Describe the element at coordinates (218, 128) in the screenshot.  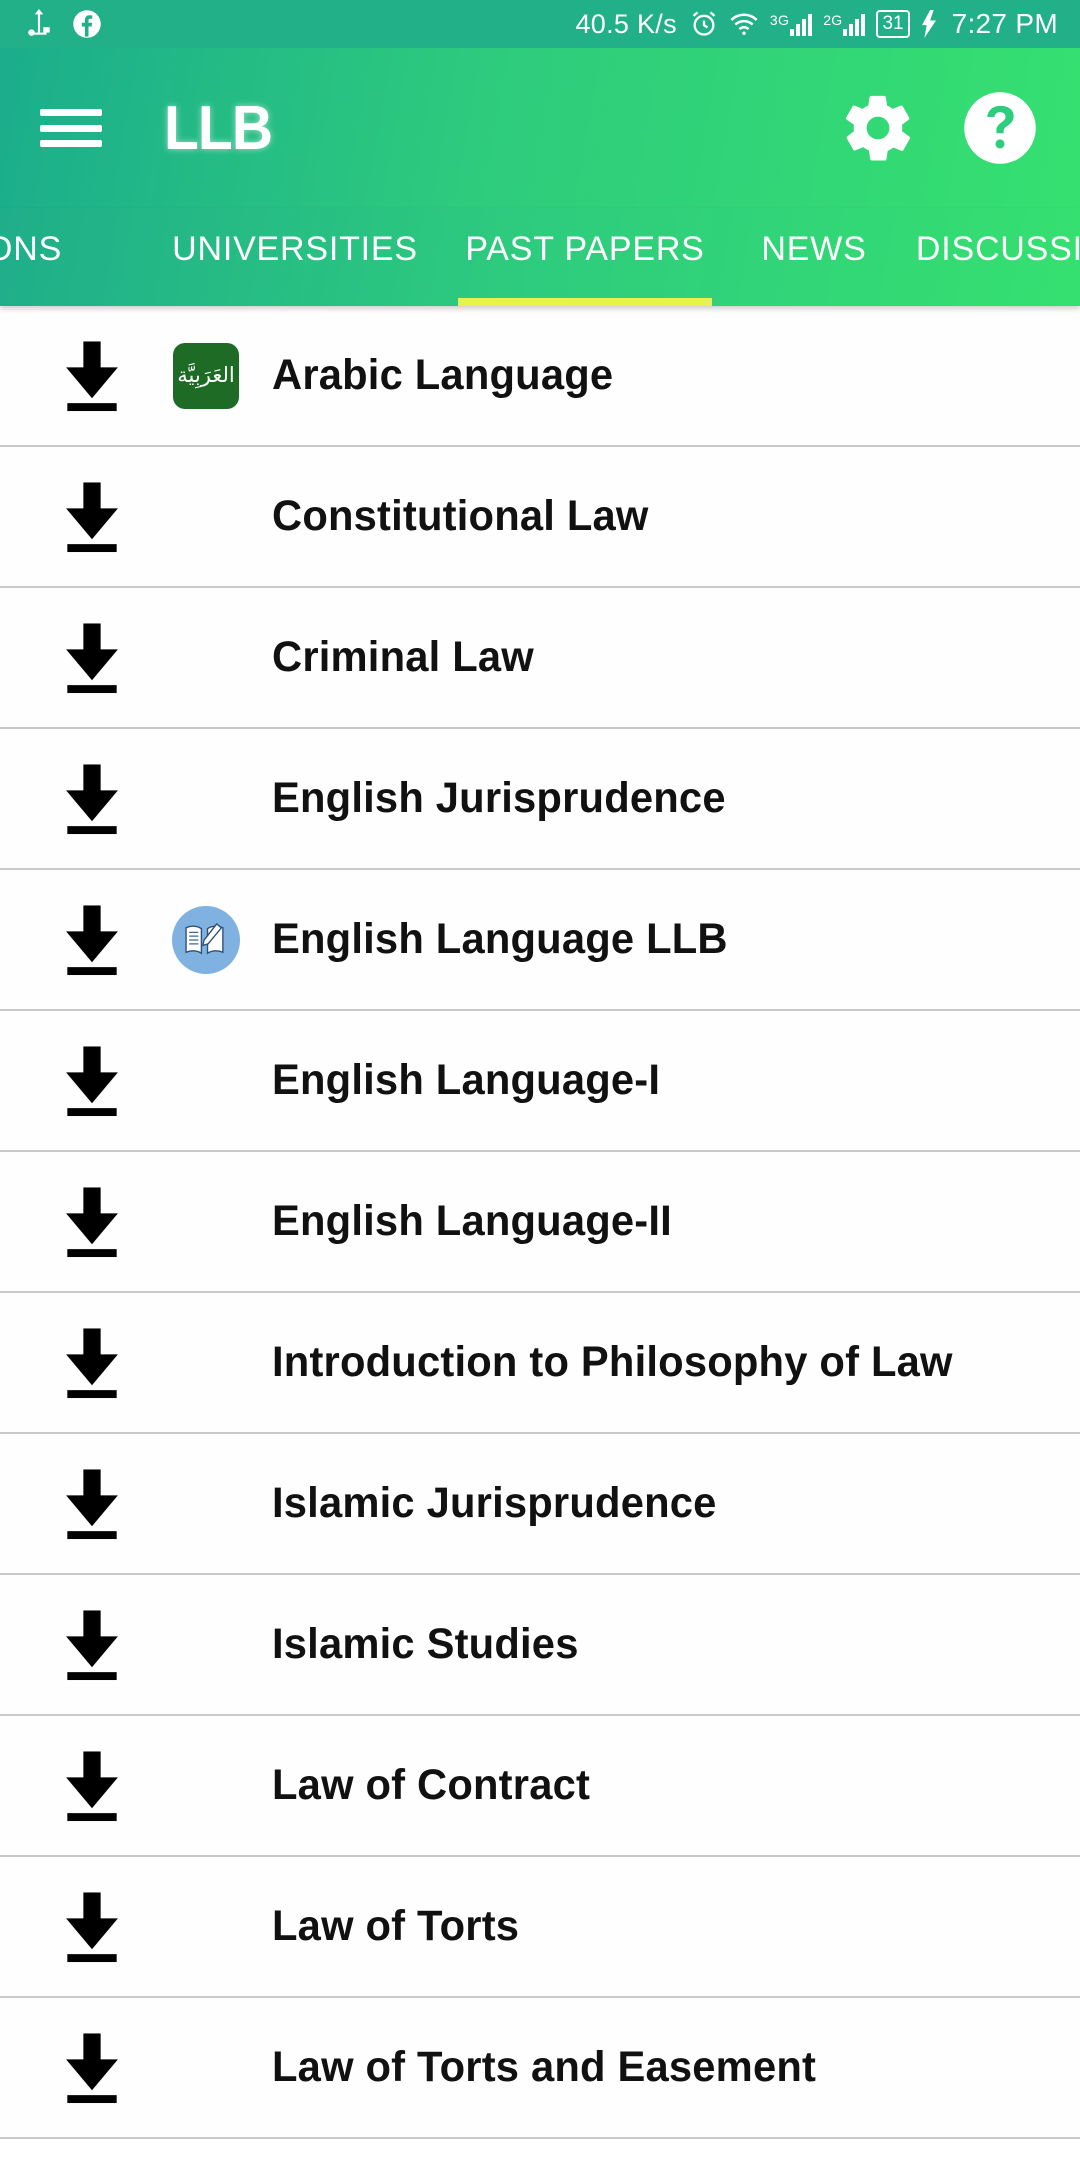
I see `page-title: LLB` at that location.